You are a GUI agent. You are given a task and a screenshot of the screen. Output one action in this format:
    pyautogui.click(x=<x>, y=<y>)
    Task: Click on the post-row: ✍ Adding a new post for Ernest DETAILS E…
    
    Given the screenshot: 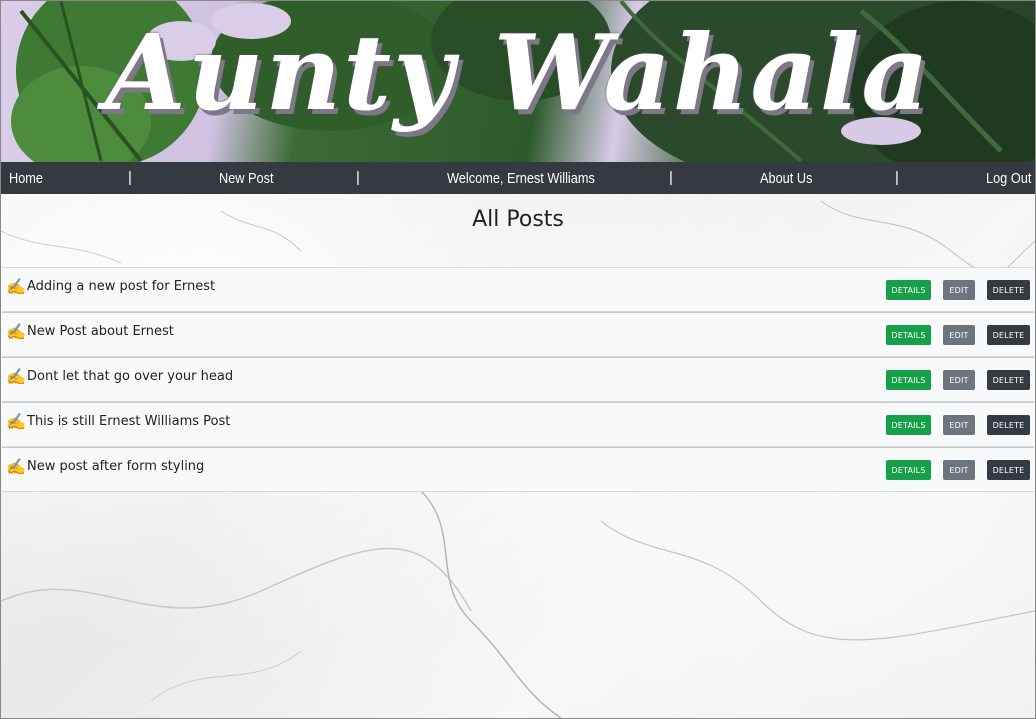 What is the action you would take?
    pyautogui.click(x=518, y=289)
    